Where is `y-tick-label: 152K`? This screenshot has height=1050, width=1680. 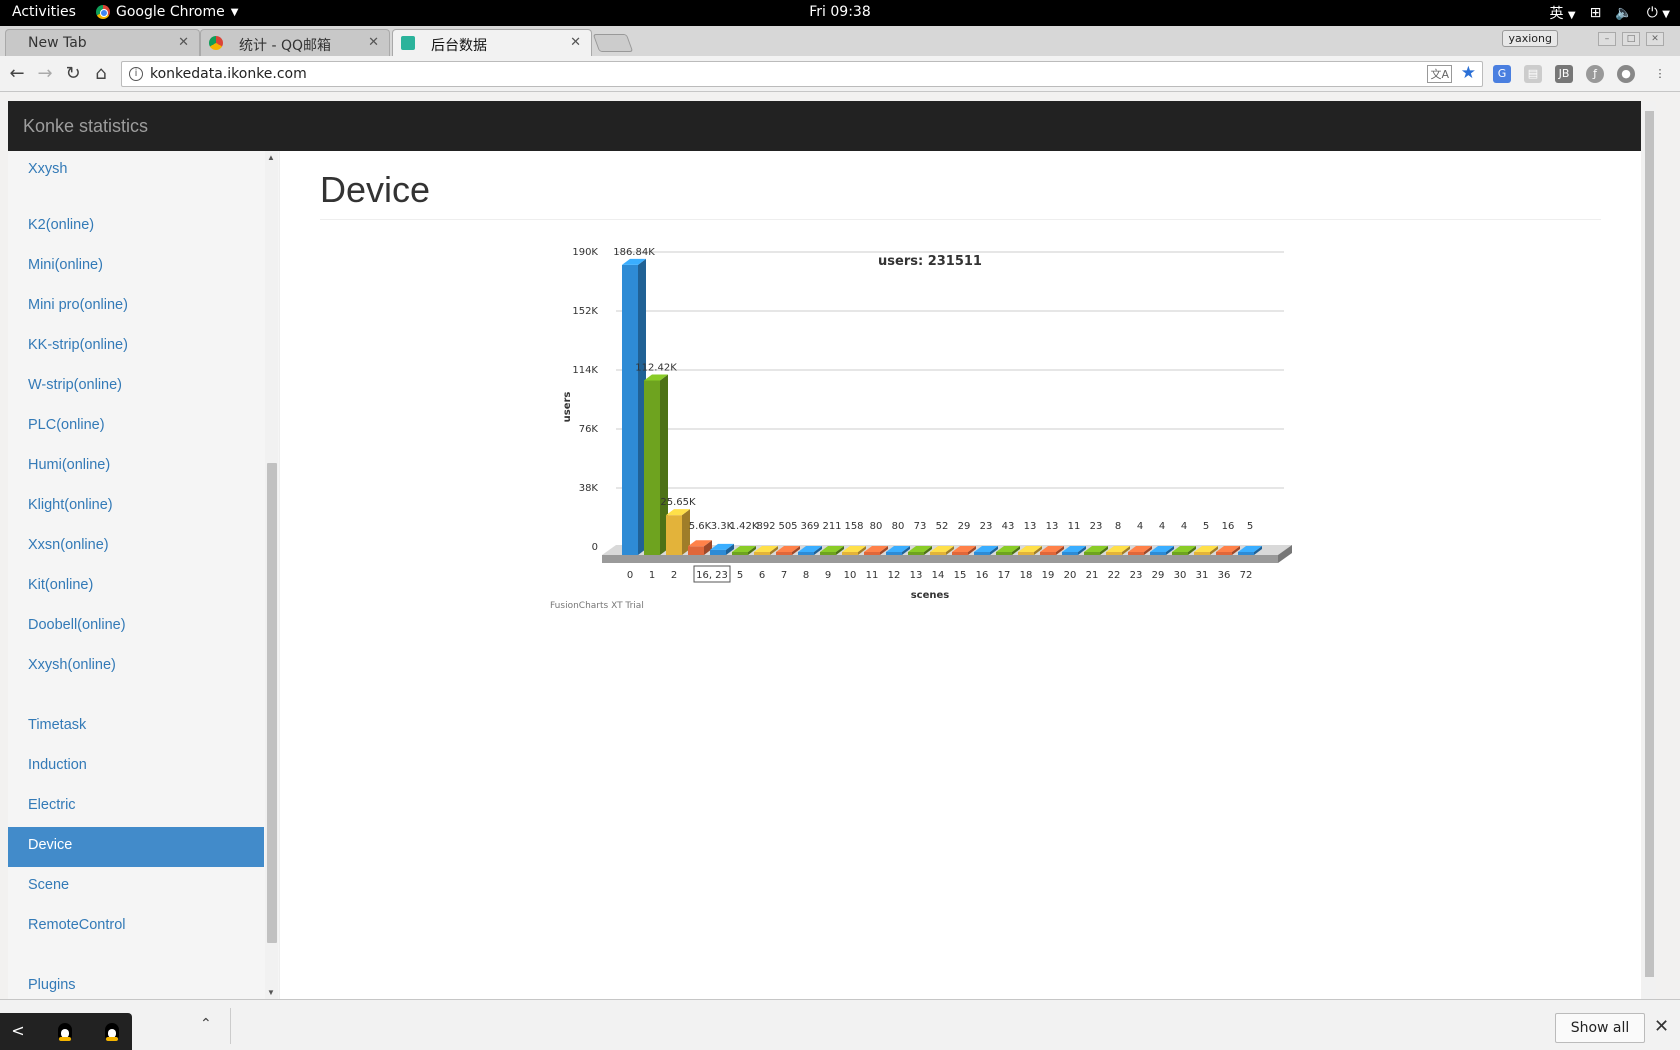 y-tick-label: 152K is located at coordinates (585, 311).